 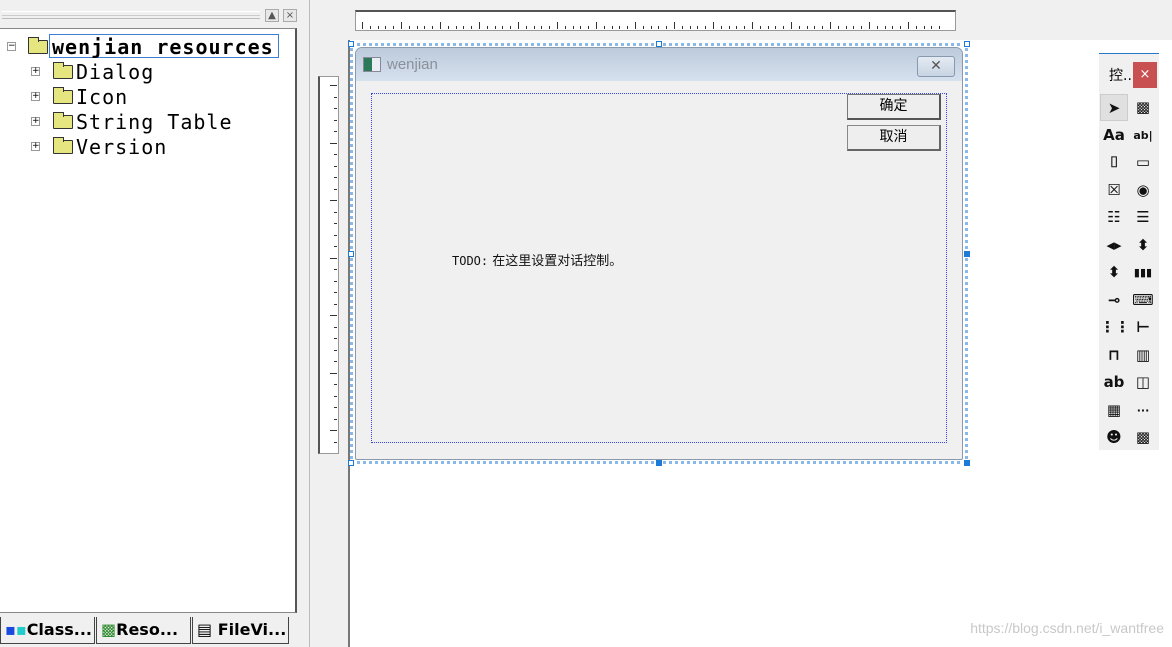 I want to click on tool-date-time-picker-icon: ◫, so click(x=1143, y=382).